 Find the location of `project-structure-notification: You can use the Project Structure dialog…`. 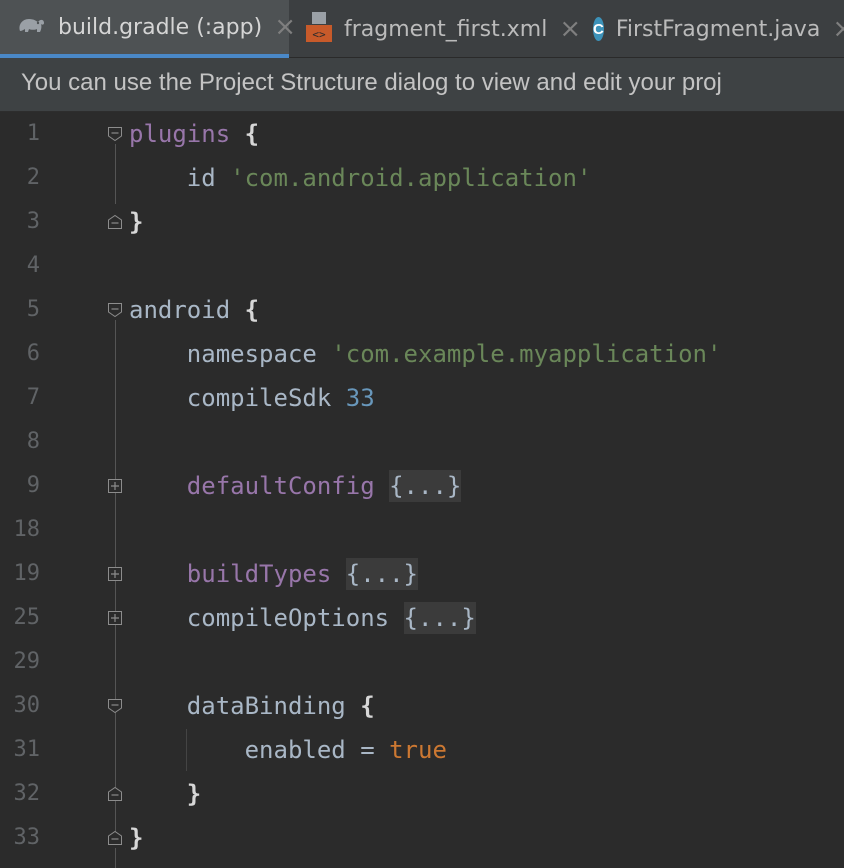

project-structure-notification: You can use the Project Structure dialog… is located at coordinates (422, 85).